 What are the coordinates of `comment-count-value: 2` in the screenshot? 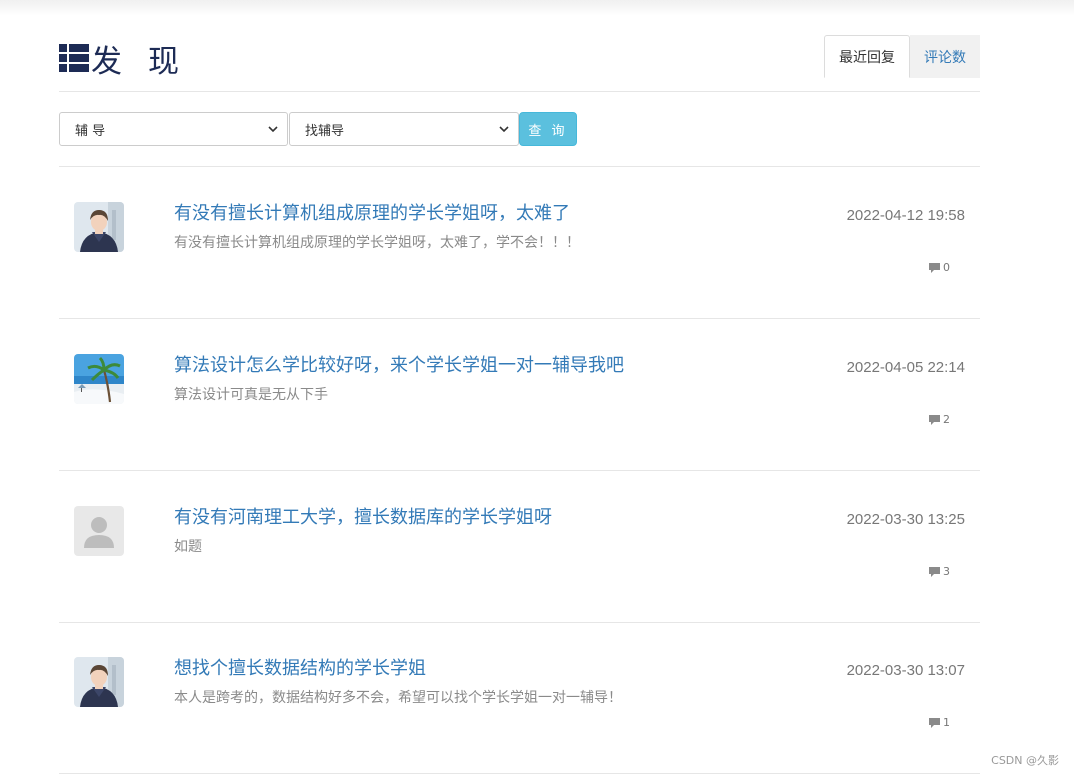 It's located at (946, 419).